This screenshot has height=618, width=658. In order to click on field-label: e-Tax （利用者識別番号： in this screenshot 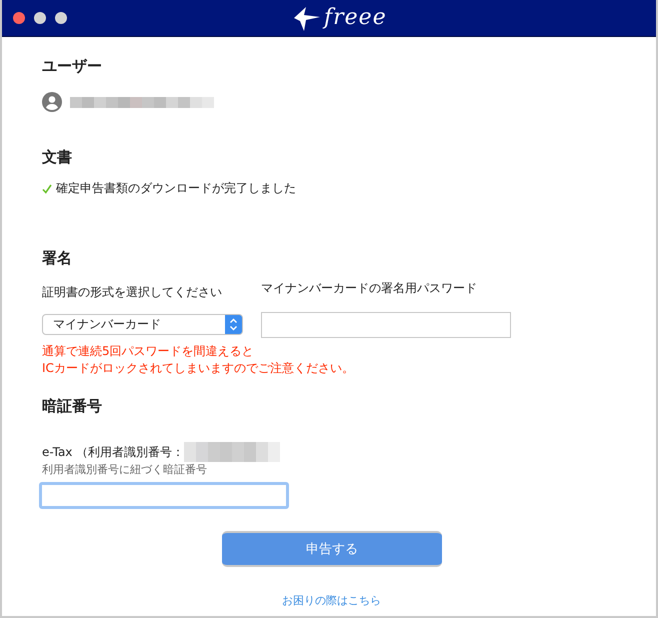, I will do `click(113, 452)`.